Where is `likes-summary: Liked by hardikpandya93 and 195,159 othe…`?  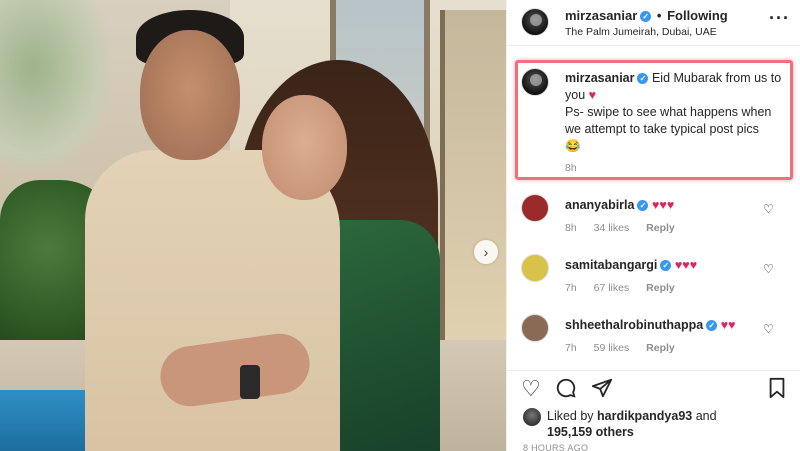
likes-summary: Liked by hardikpandya93 and 195,159 othe… is located at coordinates (653, 424).